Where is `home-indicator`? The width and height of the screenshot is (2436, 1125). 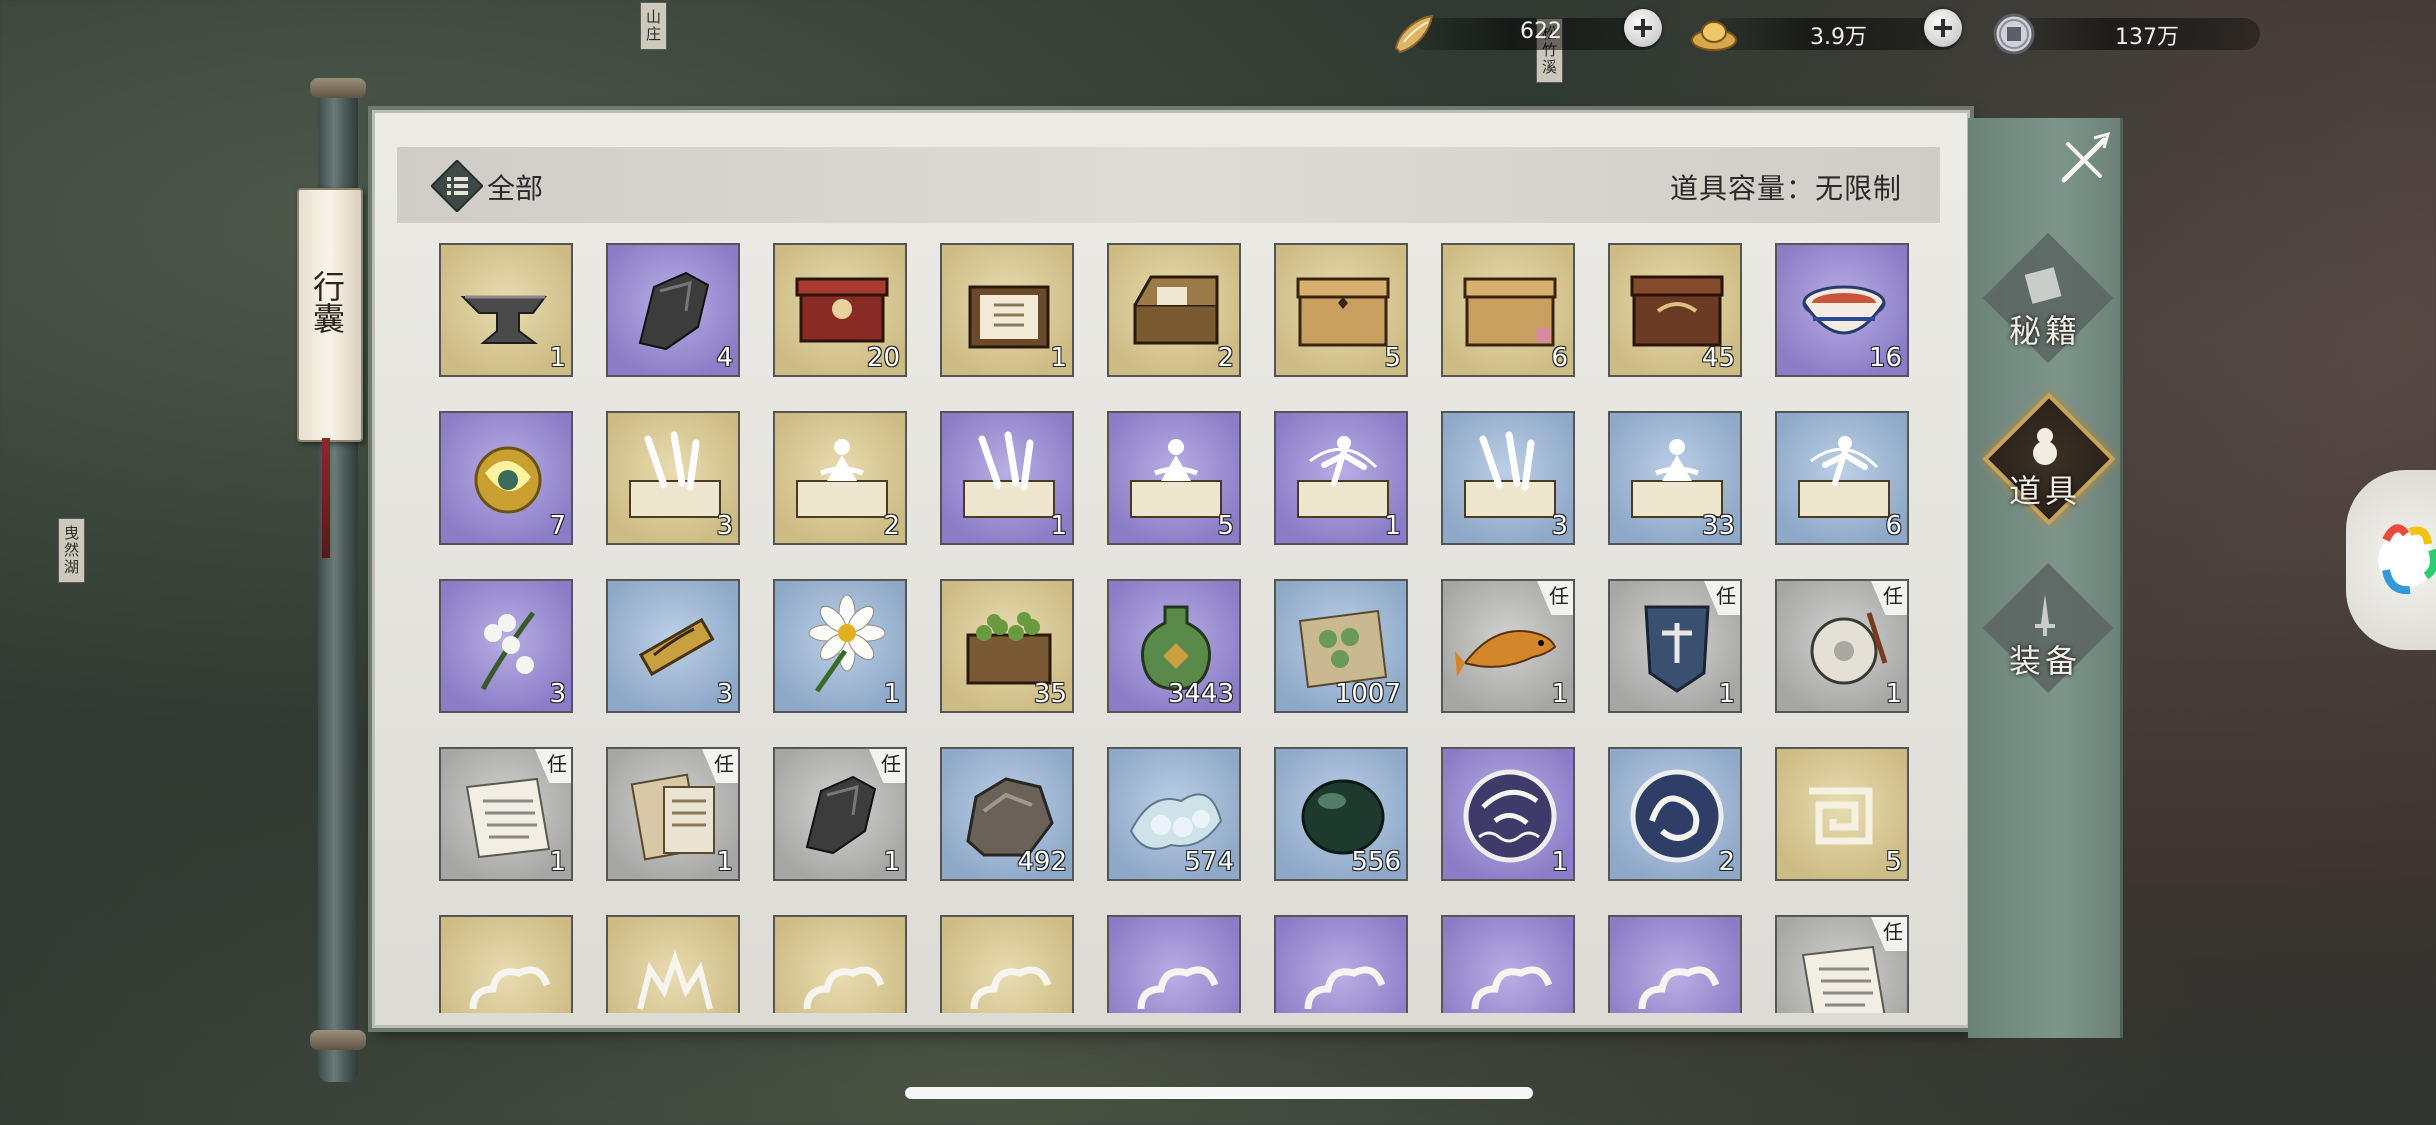
home-indicator is located at coordinates (1219, 1093).